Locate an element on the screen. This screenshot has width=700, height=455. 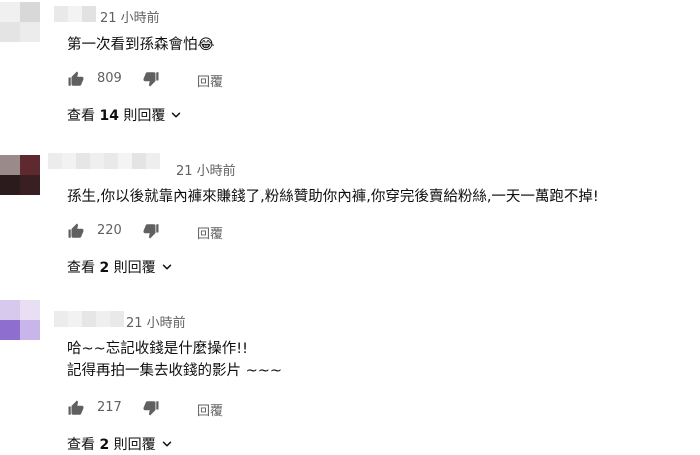
view-replies-button: 查看 14 則回覆 is located at coordinates (125, 115).